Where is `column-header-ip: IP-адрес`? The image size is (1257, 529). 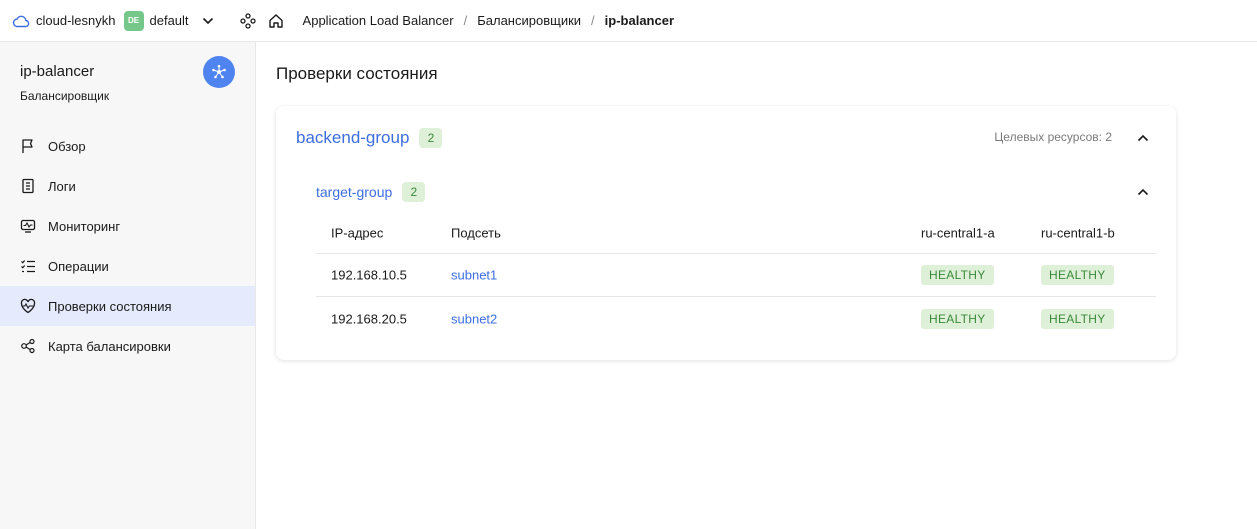 column-header-ip: IP-адрес is located at coordinates (357, 232).